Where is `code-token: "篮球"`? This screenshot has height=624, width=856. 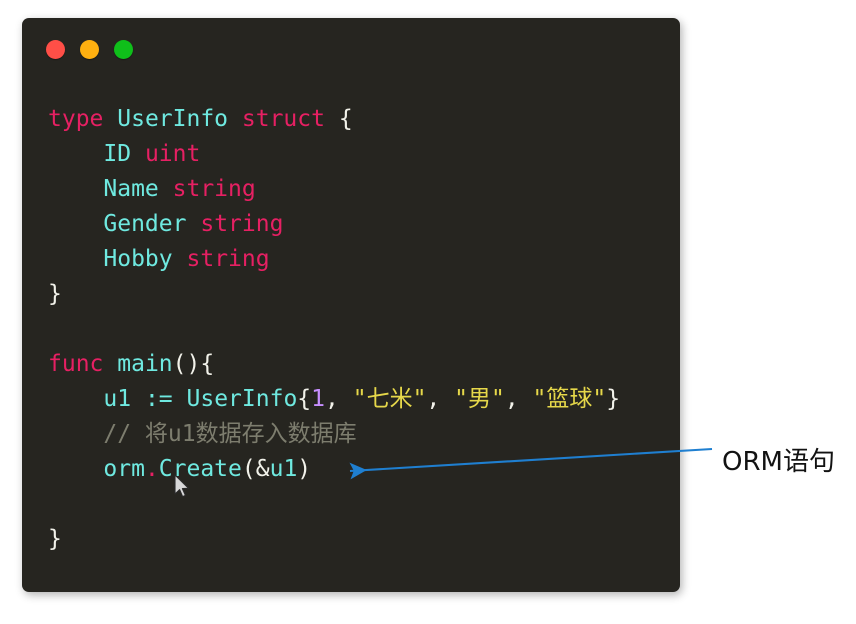
code-token: "篮球" is located at coordinates (569, 399).